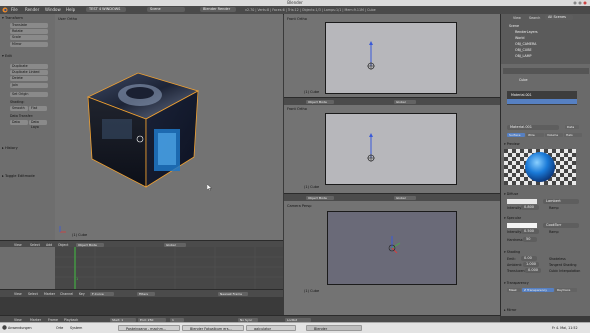 The width and height of the screenshot is (590, 333). I want to click on diffuse-header: ▾ Diffuse, so click(511, 194).